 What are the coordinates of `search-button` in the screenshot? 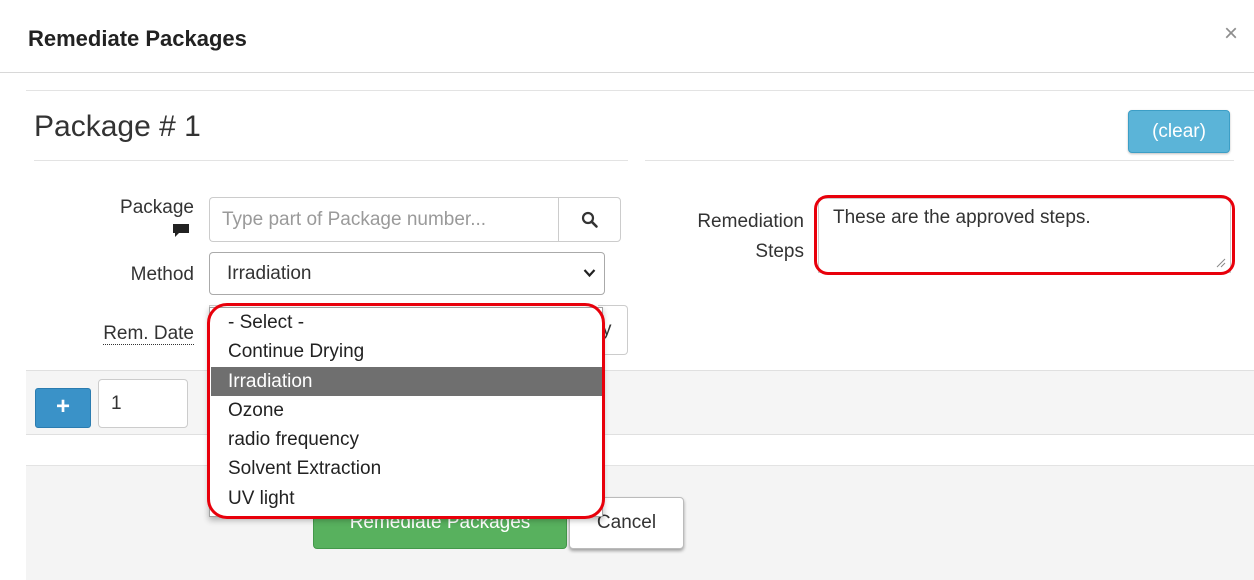 It's located at (589, 219).